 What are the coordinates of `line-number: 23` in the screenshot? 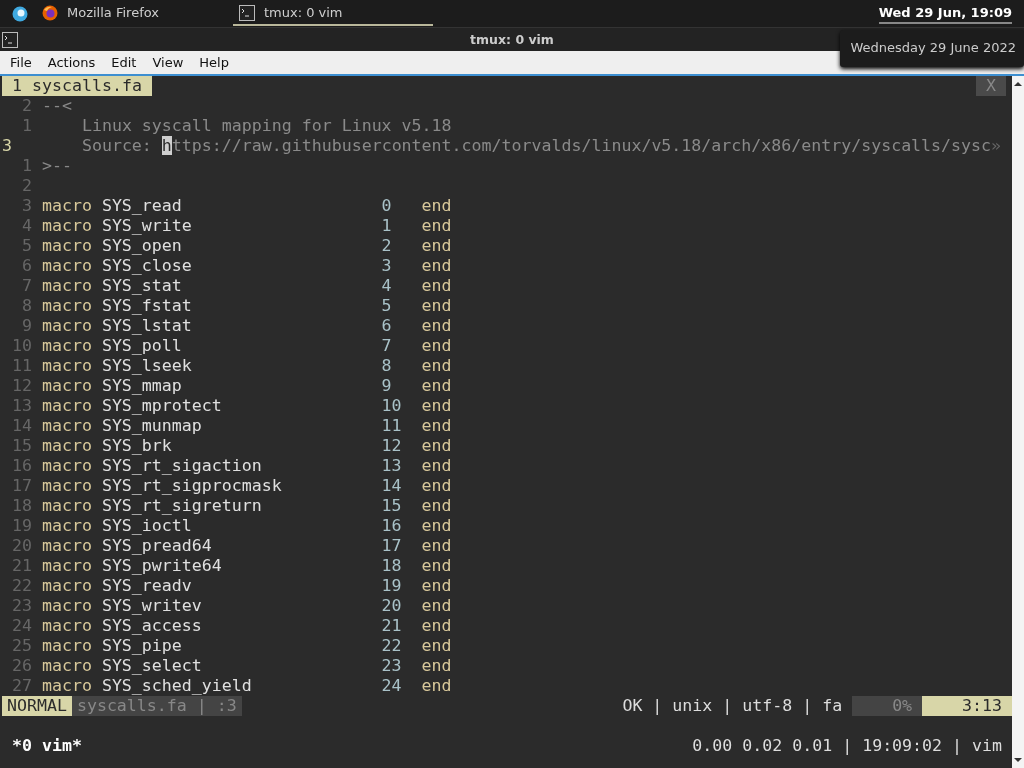 It's located at (21, 606).